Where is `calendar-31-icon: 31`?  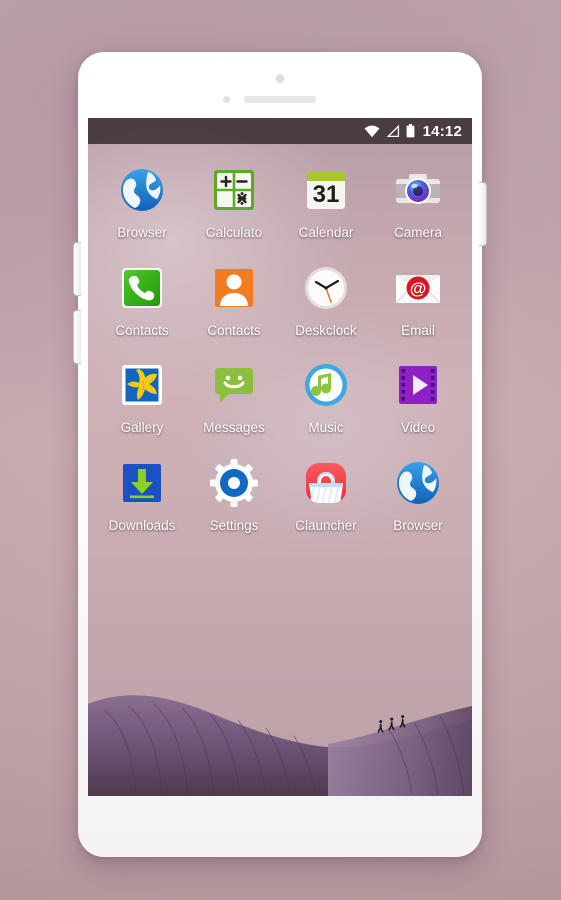
calendar-31-icon: 31 is located at coordinates (326, 190).